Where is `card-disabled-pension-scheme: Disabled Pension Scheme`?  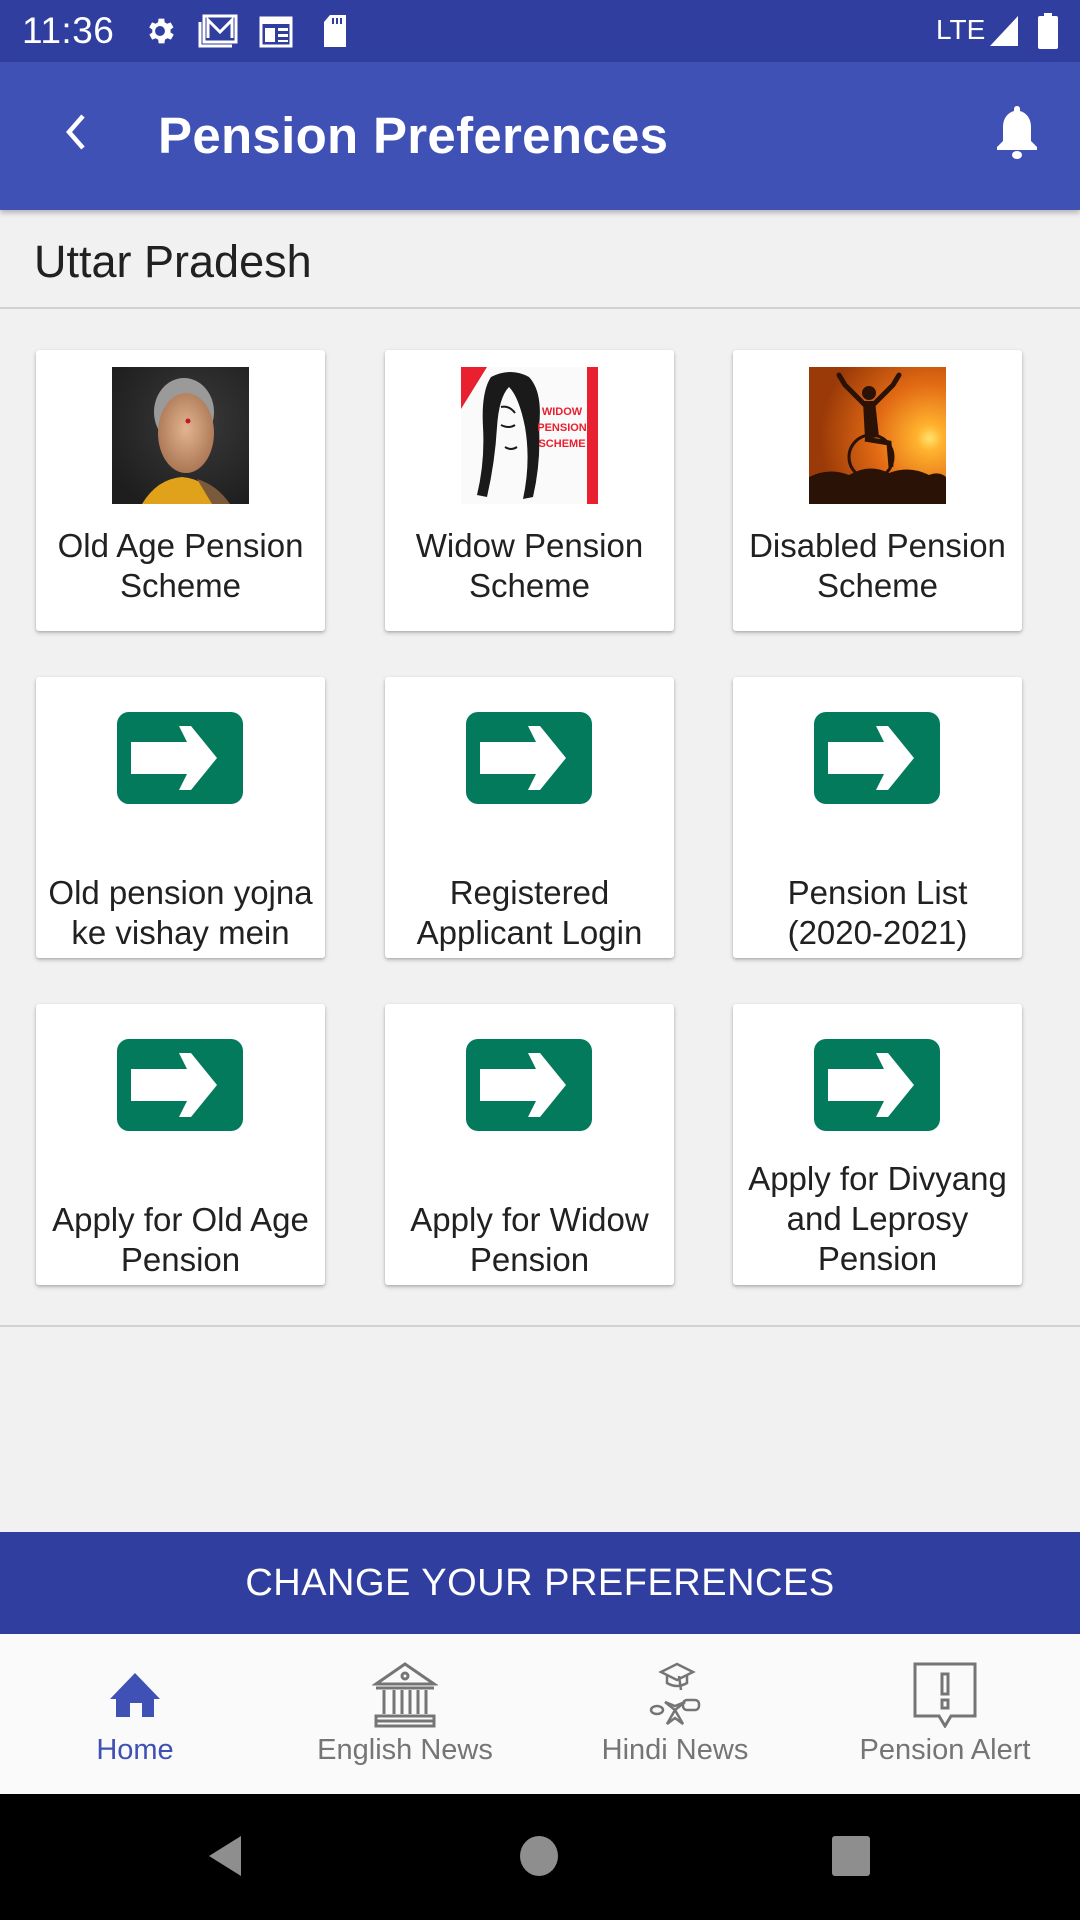 card-disabled-pension-scheme: Disabled Pension Scheme is located at coordinates (877, 490).